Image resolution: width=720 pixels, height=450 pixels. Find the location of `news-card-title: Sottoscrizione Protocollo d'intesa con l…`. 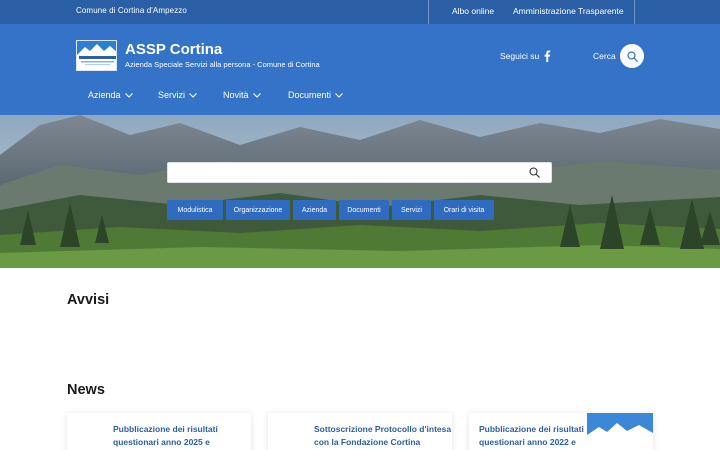

news-card-title: Sottoscrizione Protocollo d'intesa con l… is located at coordinates (382, 436).